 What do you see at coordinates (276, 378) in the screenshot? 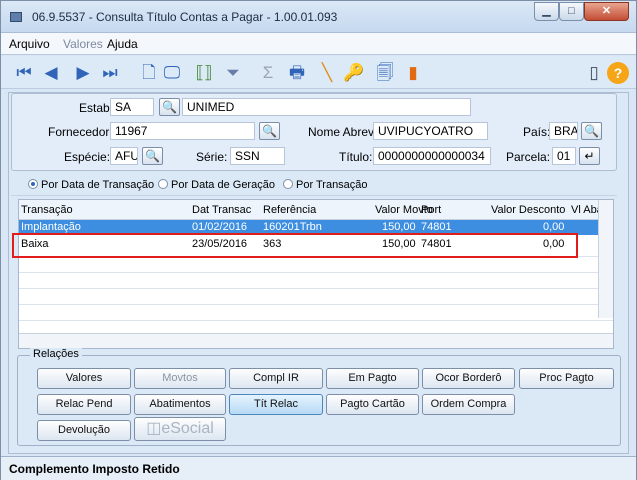
I see `compl-ir-button: Compl IR` at bounding box center [276, 378].